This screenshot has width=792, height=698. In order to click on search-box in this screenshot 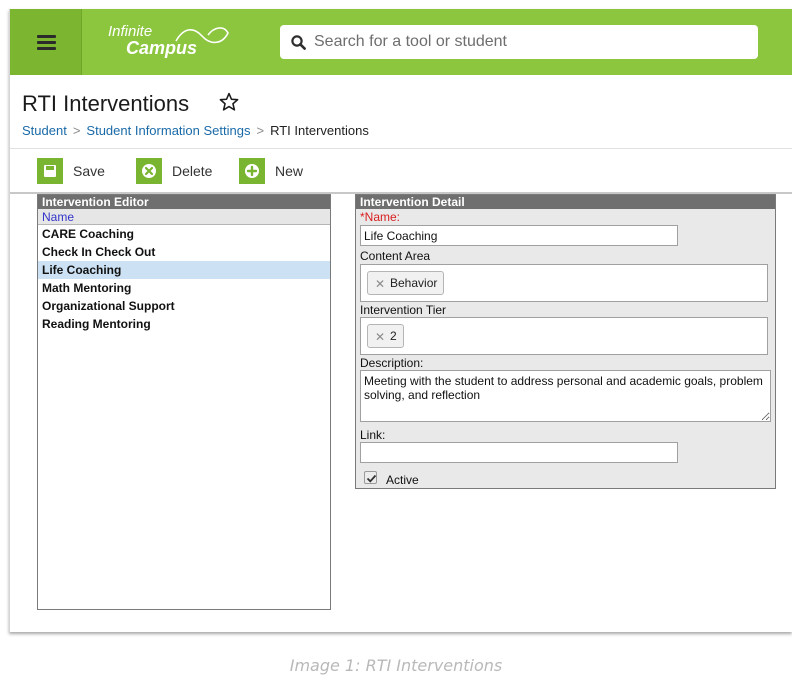, I will do `click(519, 42)`.